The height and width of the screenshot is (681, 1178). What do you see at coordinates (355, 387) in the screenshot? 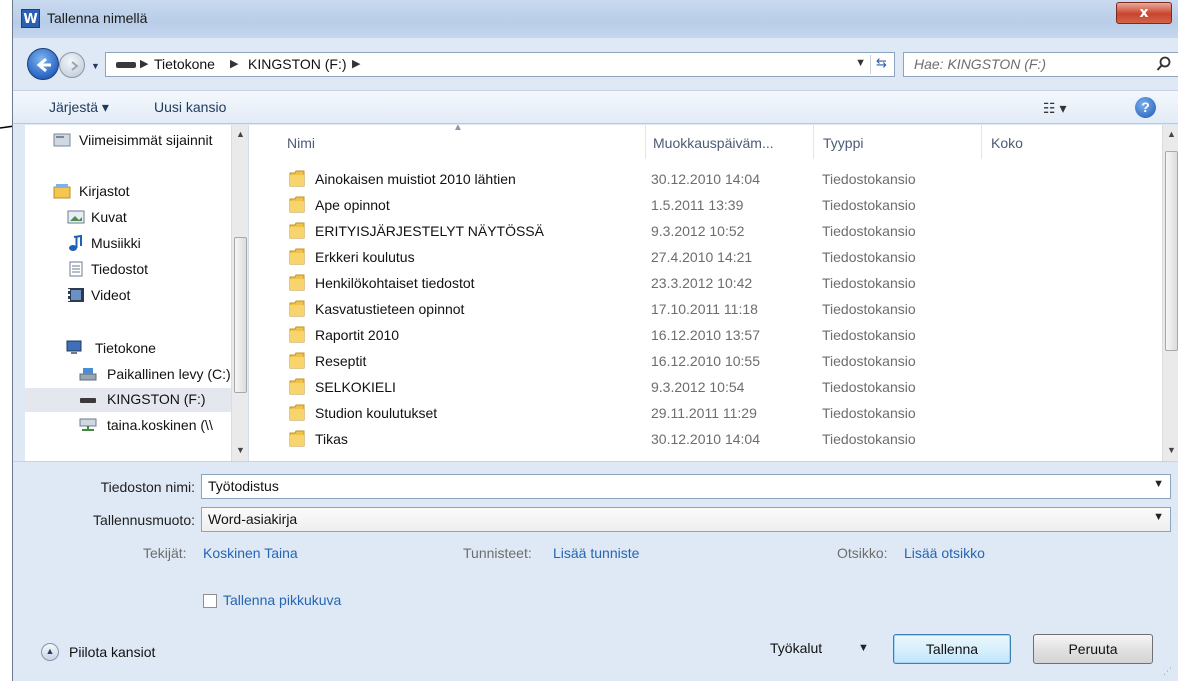
I see `file-name: SELKOKIELI` at bounding box center [355, 387].